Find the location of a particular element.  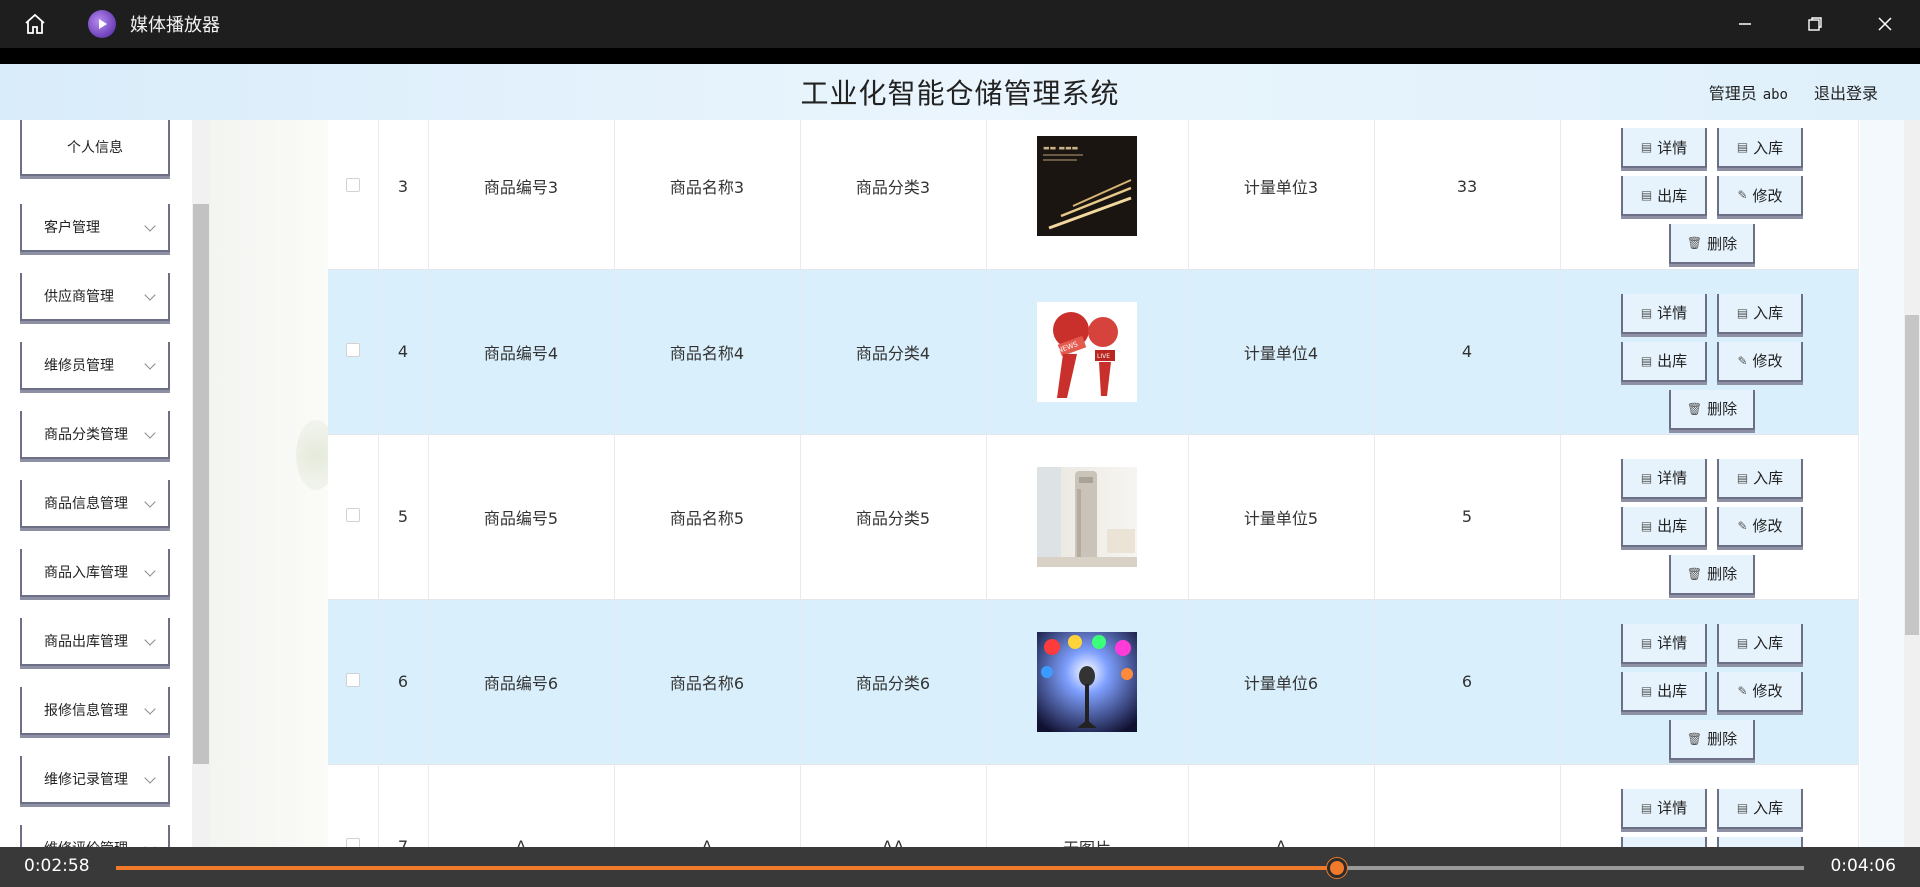

cell-product-image: 无图片 is located at coordinates (1087, 805).